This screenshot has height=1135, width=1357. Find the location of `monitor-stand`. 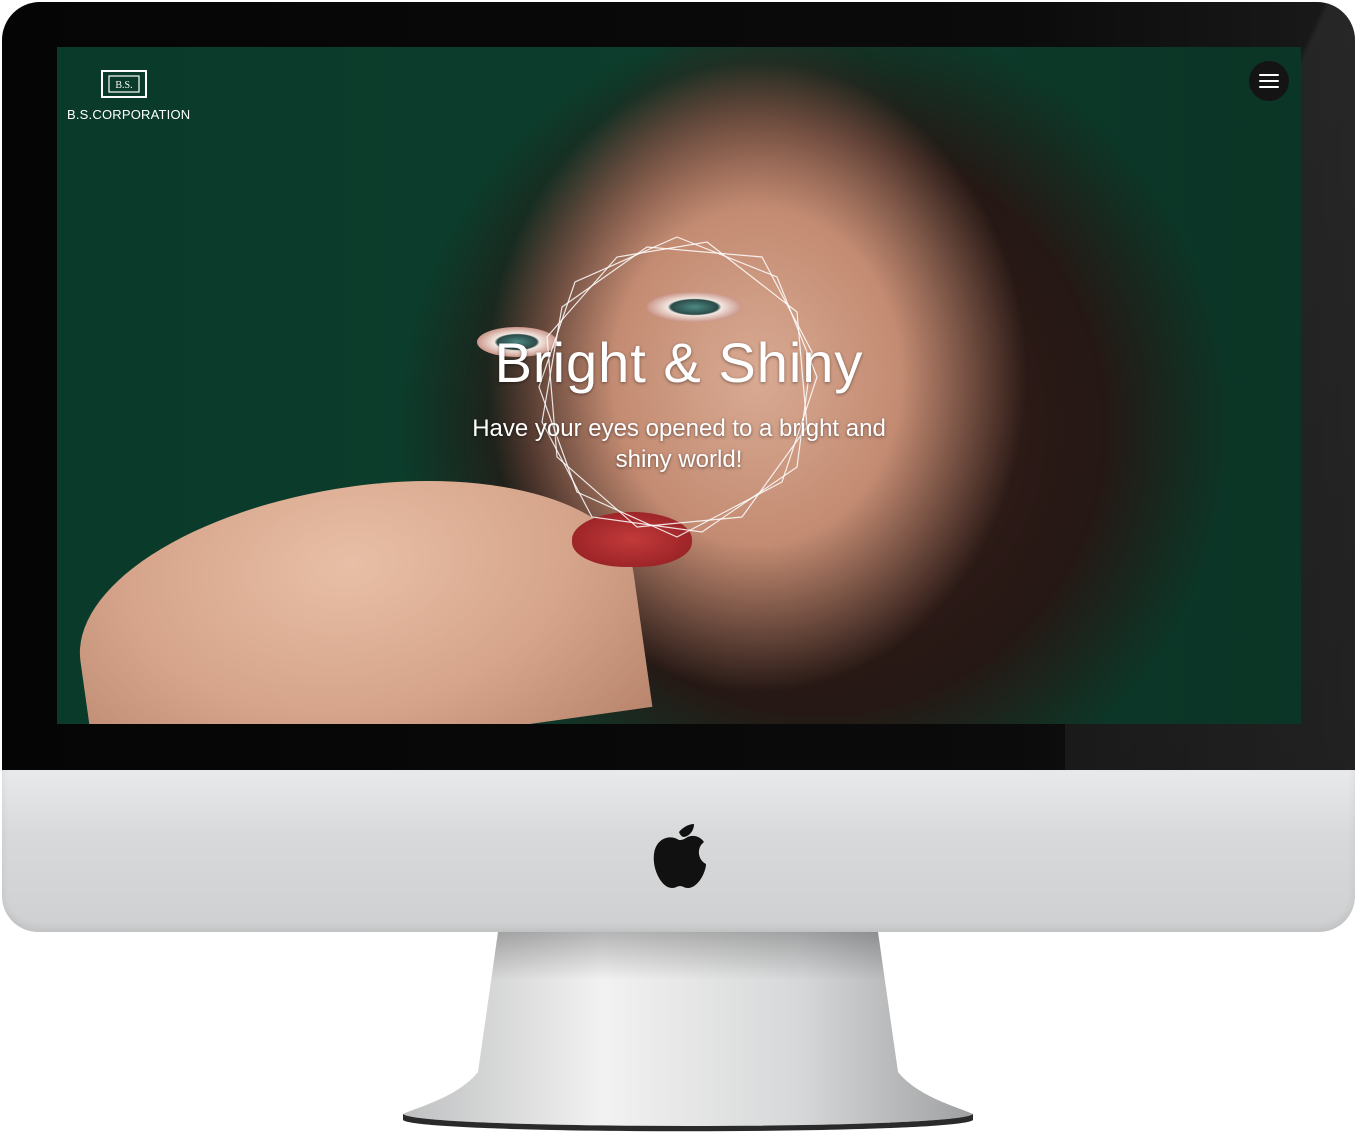

monitor-stand is located at coordinates (688, 1032).